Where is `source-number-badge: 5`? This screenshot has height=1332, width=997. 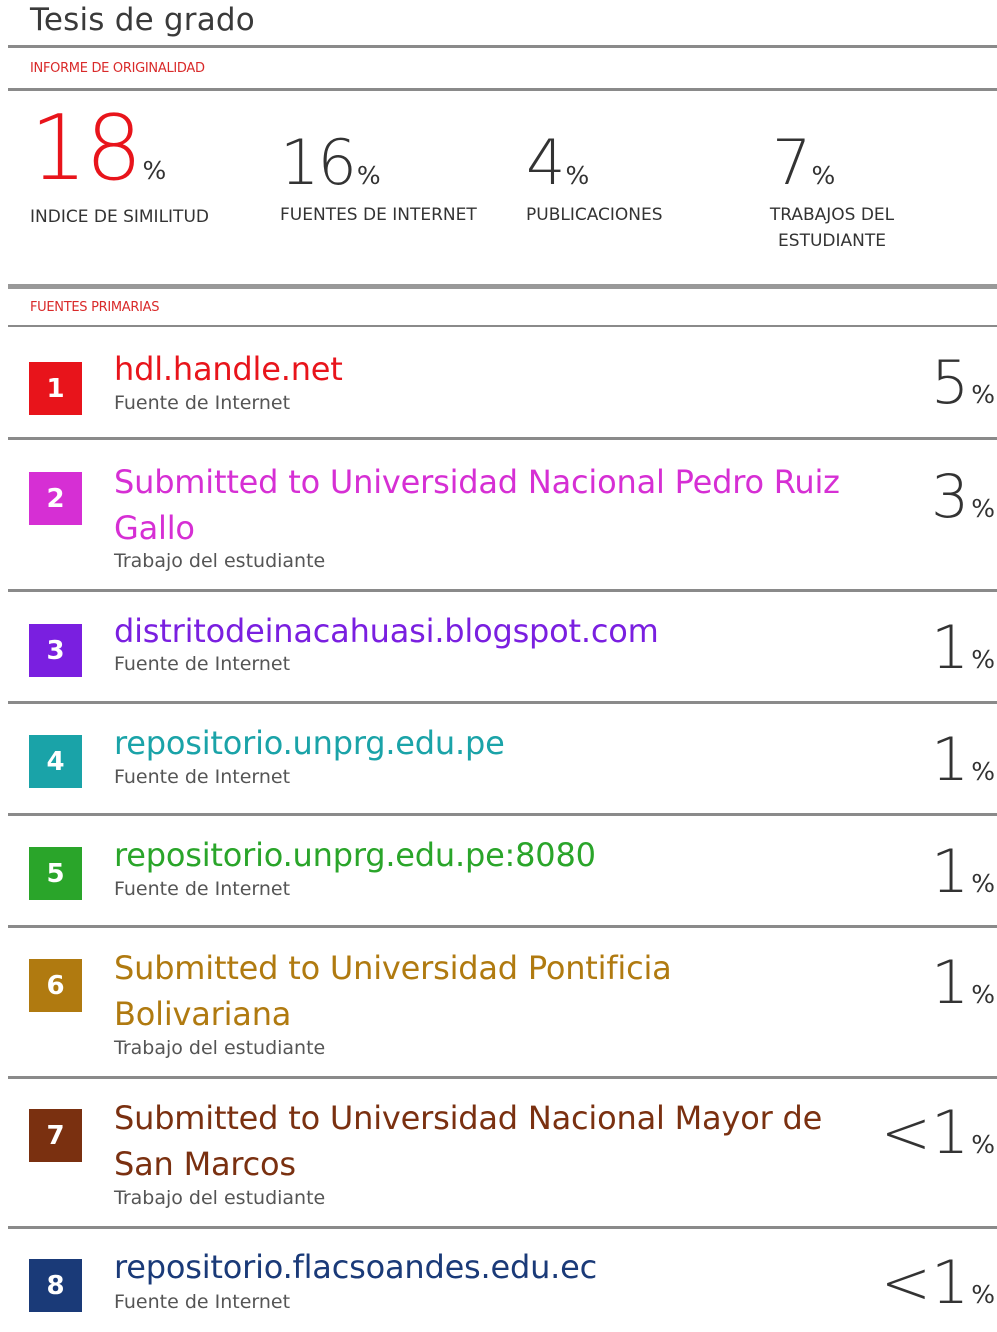 source-number-badge: 5 is located at coordinates (55, 873).